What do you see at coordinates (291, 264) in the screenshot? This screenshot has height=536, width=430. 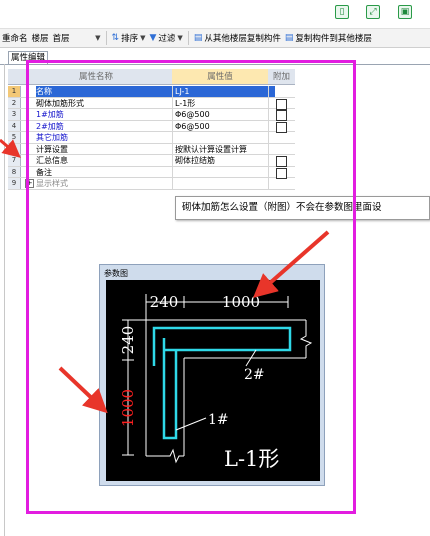 I see `arrow-to-dimension` at bounding box center [291, 264].